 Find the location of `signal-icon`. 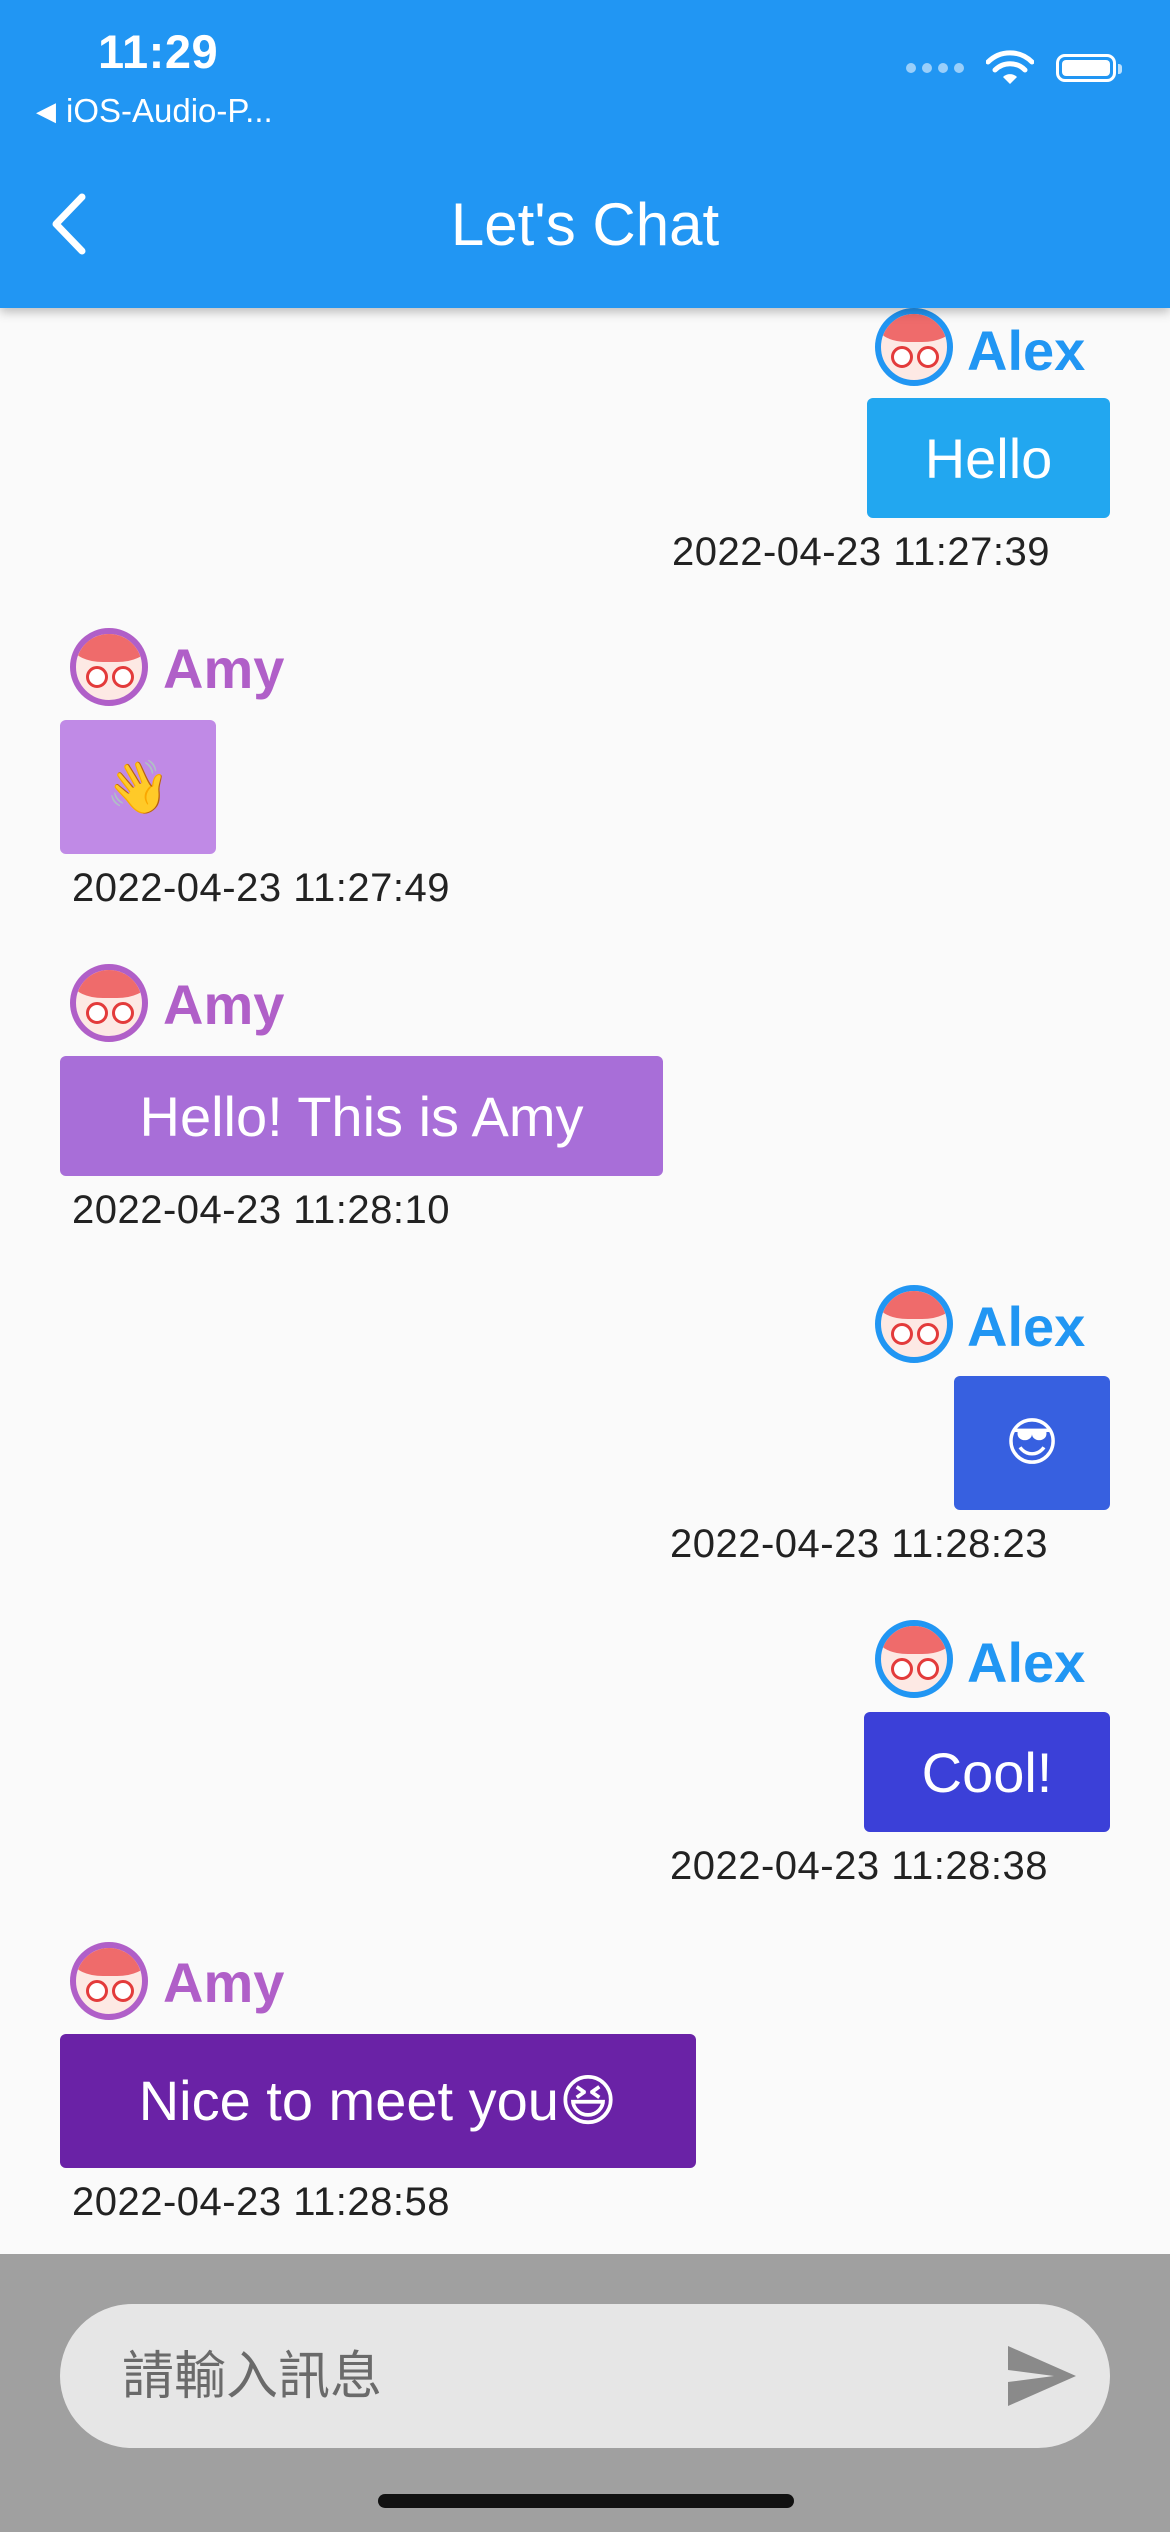

signal-icon is located at coordinates (935, 68).